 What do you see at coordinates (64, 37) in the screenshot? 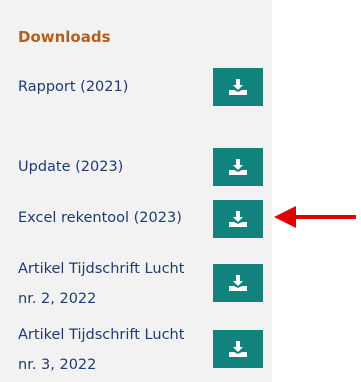
I see `downloads-heading: Downloads` at bounding box center [64, 37].